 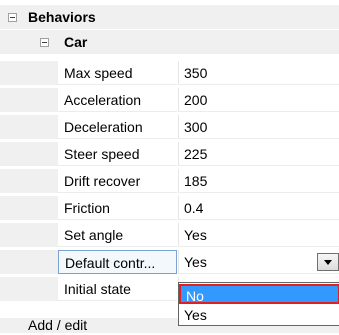 I want to click on property-row-set-angle: Set angle Yes, so click(x=169, y=235).